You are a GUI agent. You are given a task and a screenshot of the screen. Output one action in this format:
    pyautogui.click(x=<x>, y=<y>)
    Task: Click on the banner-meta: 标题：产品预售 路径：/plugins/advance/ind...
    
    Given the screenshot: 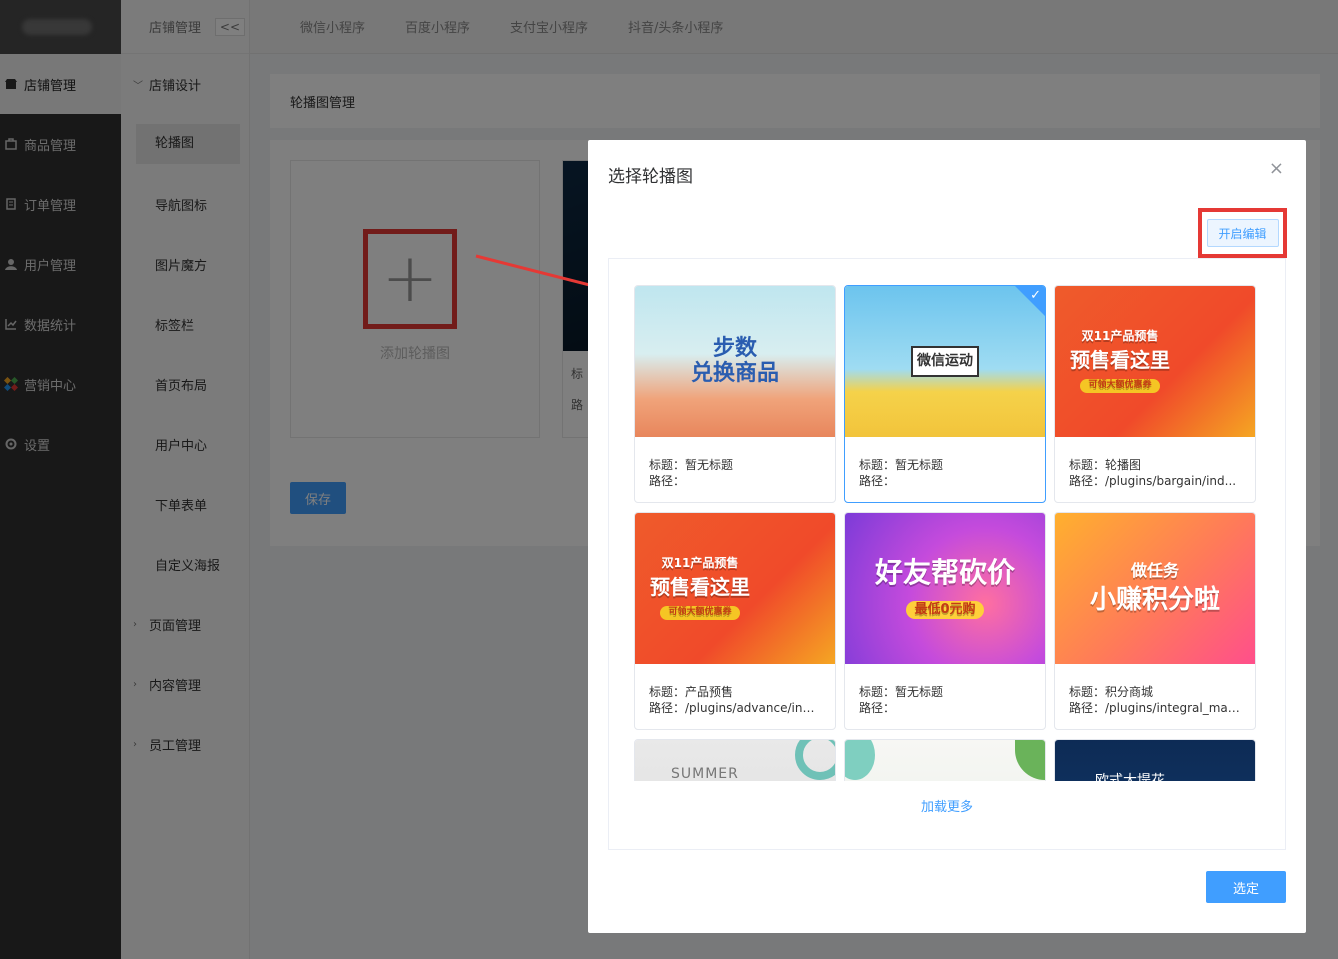 What is the action you would take?
    pyautogui.click(x=735, y=690)
    